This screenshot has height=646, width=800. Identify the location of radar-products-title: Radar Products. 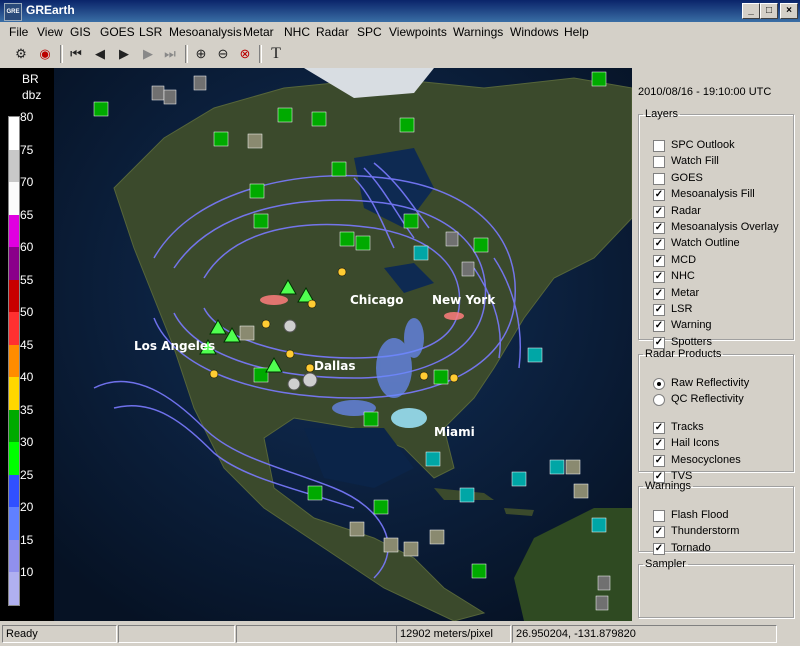
(683, 354).